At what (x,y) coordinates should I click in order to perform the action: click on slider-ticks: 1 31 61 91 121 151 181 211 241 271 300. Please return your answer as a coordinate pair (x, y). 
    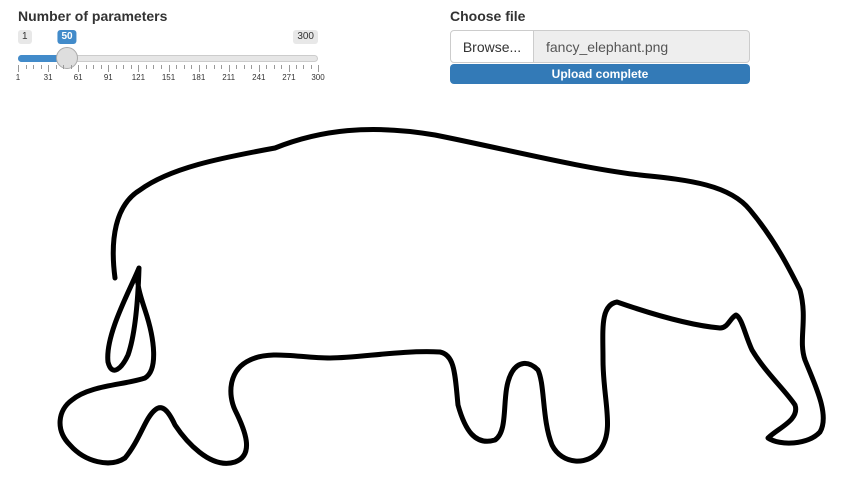
    Looking at the image, I should click on (170, 75).